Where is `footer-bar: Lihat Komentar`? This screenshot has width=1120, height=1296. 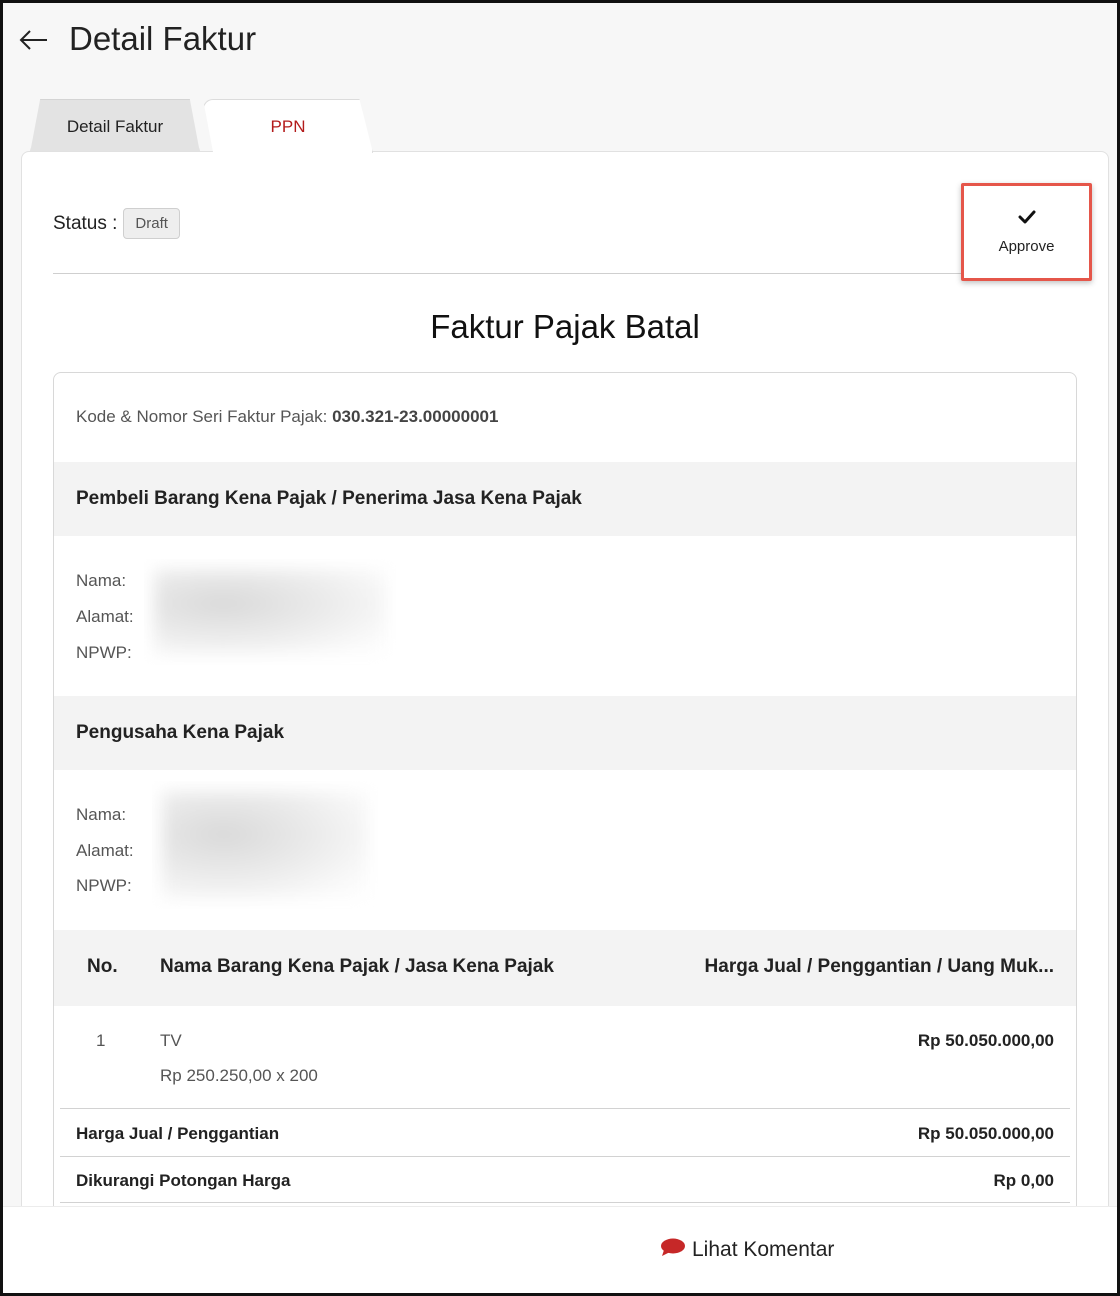
footer-bar: Lihat Komentar is located at coordinates (560, 1251).